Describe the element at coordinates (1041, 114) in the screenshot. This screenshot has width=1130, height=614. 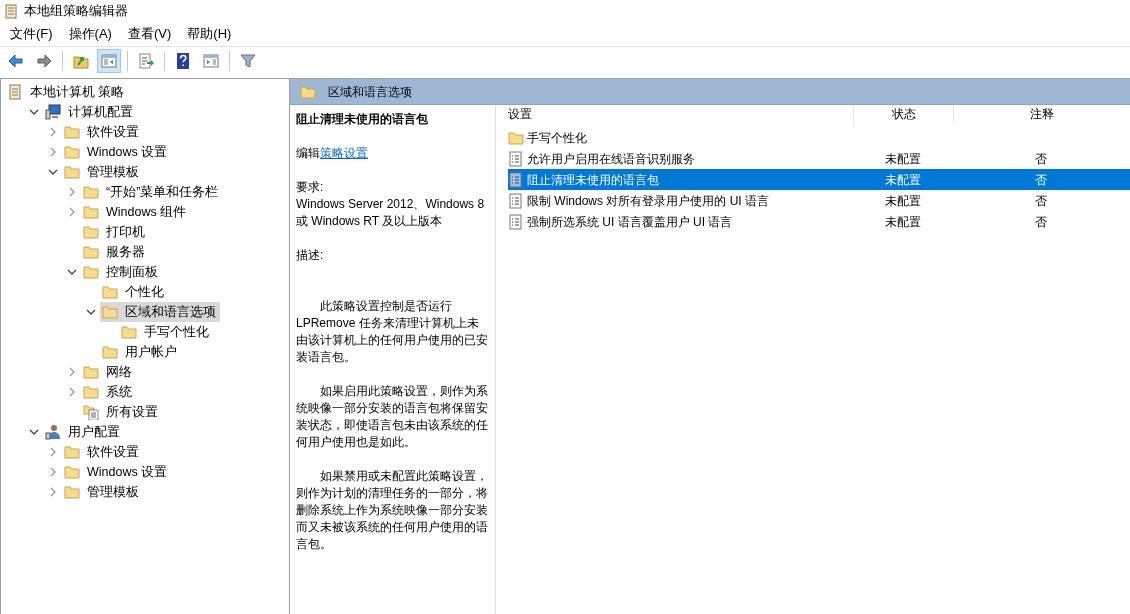
I see `column-header: 注释` at that location.